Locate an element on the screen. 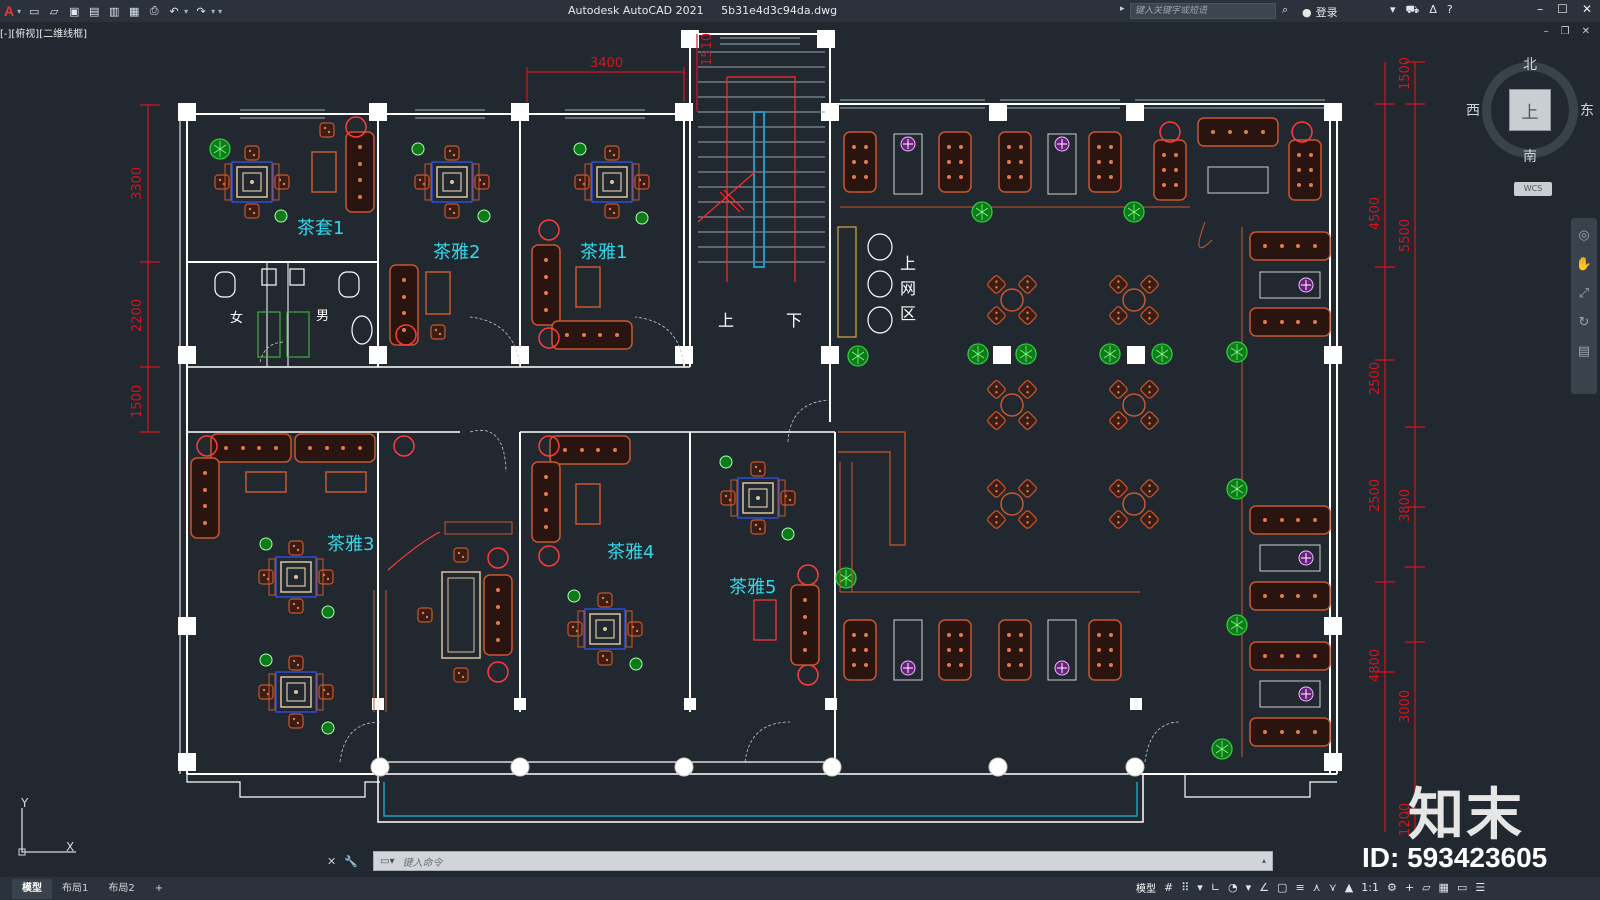 The height and width of the screenshot is (900, 1600). undo-icon: ↶ is located at coordinates (174, 11).